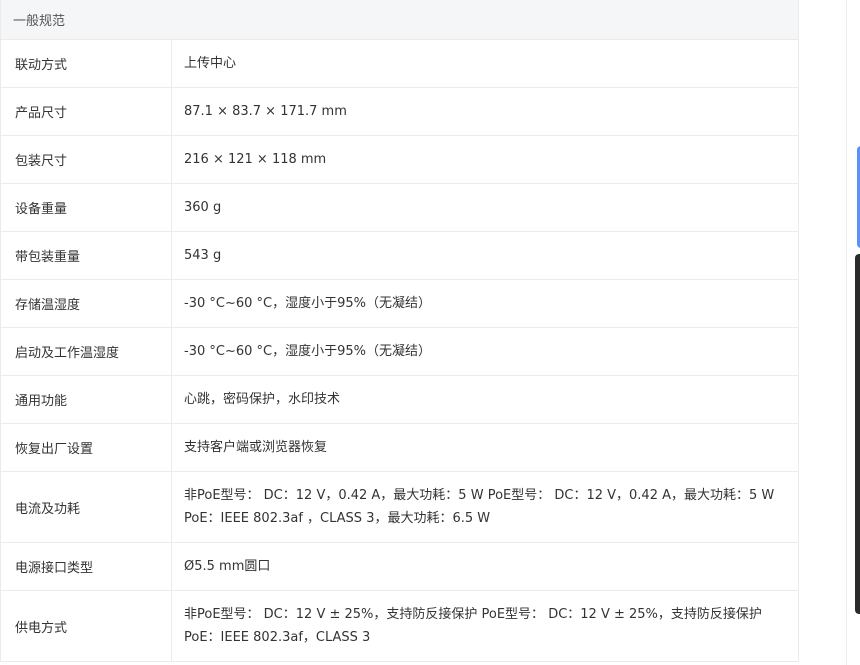 The height and width of the screenshot is (665, 860). Describe the element at coordinates (265, 111) in the screenshot. I see `spec-value: 87.1 × 83.7 × 171.7 mm` at that location.